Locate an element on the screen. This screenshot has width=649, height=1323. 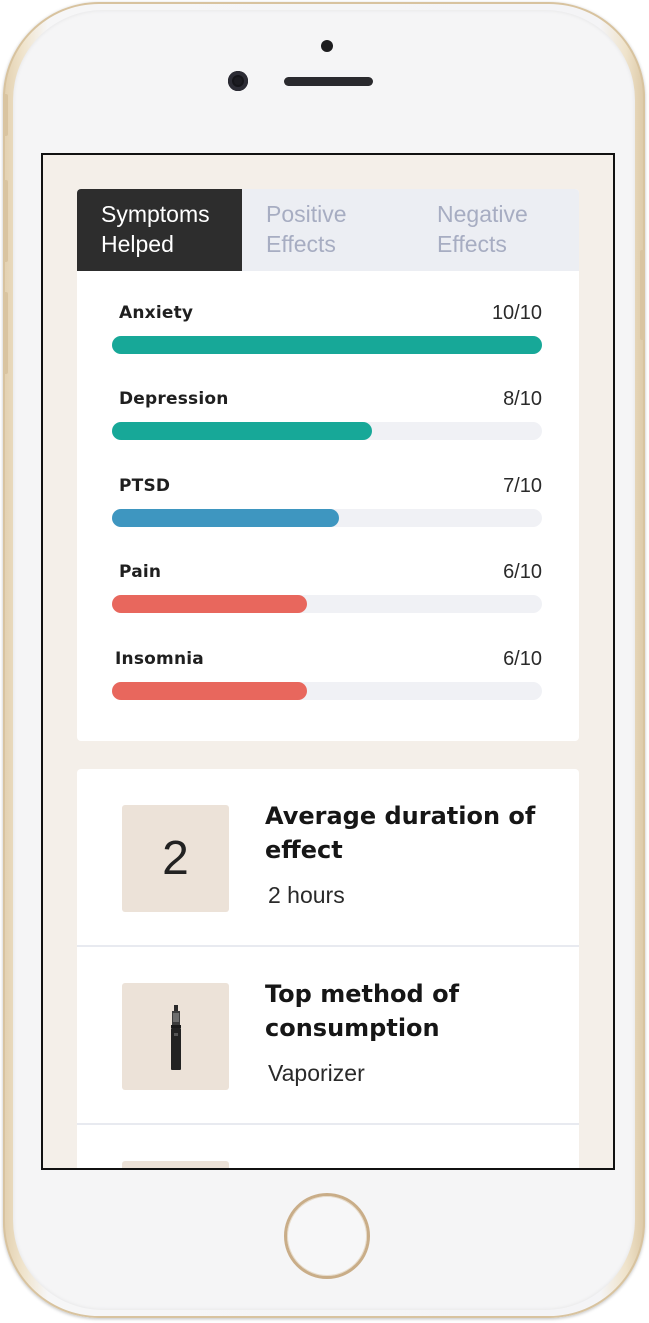
tab-positive-effects: Positive Effects is located at coordinates (327, 230).